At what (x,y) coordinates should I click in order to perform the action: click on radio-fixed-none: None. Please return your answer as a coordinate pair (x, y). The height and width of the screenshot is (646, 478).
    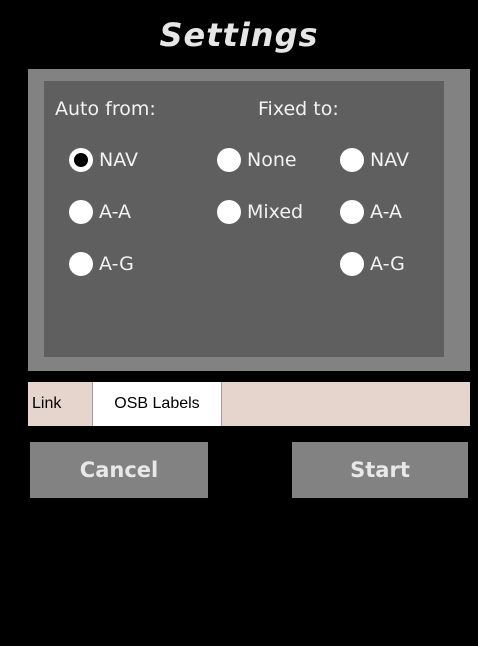
    Looking at the image, I should click on (257, 160).